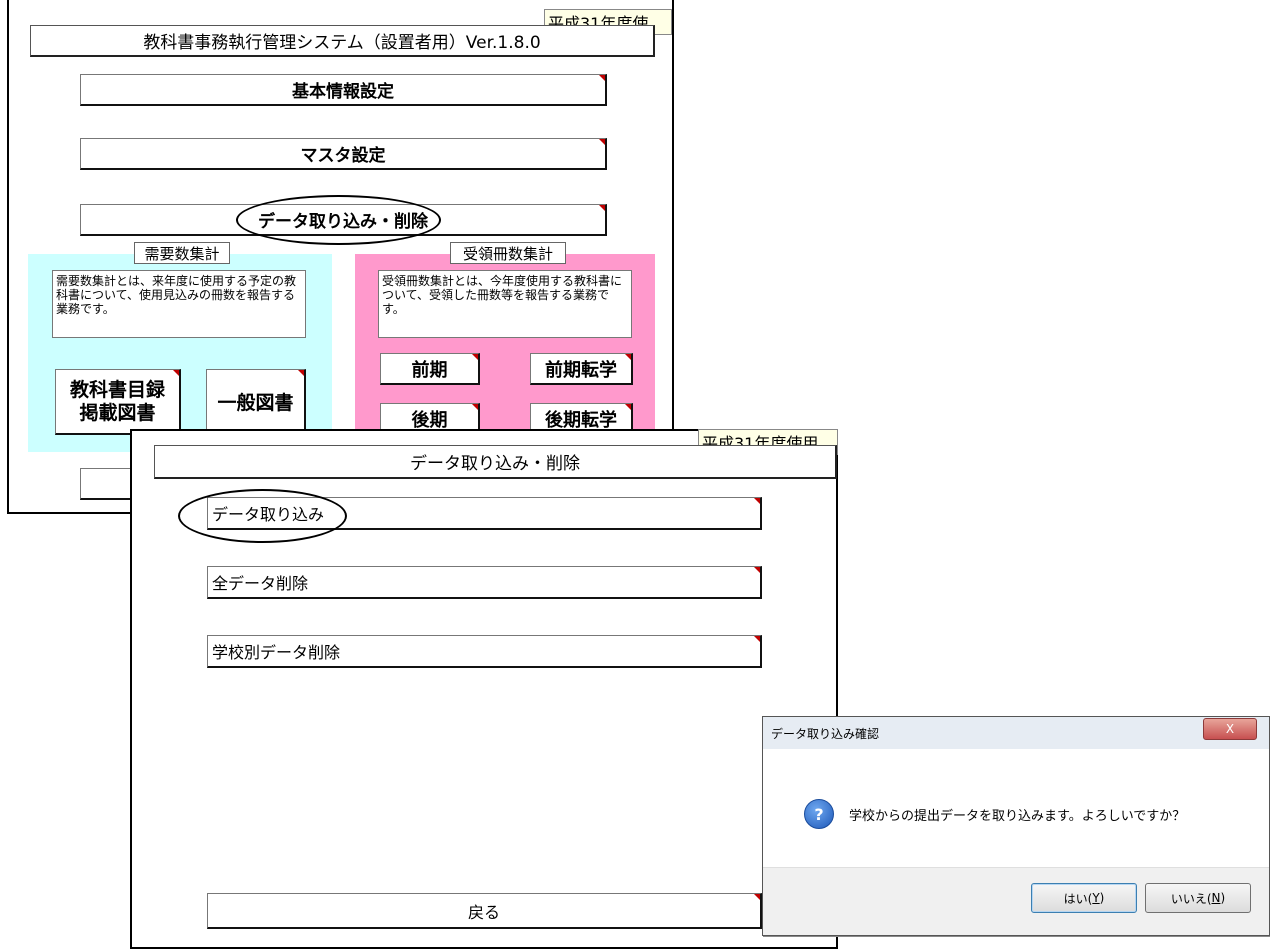  Describe the element at coordinates (182, 253) in the screenshot. I see `demand-label: 需要数集計` at that location.